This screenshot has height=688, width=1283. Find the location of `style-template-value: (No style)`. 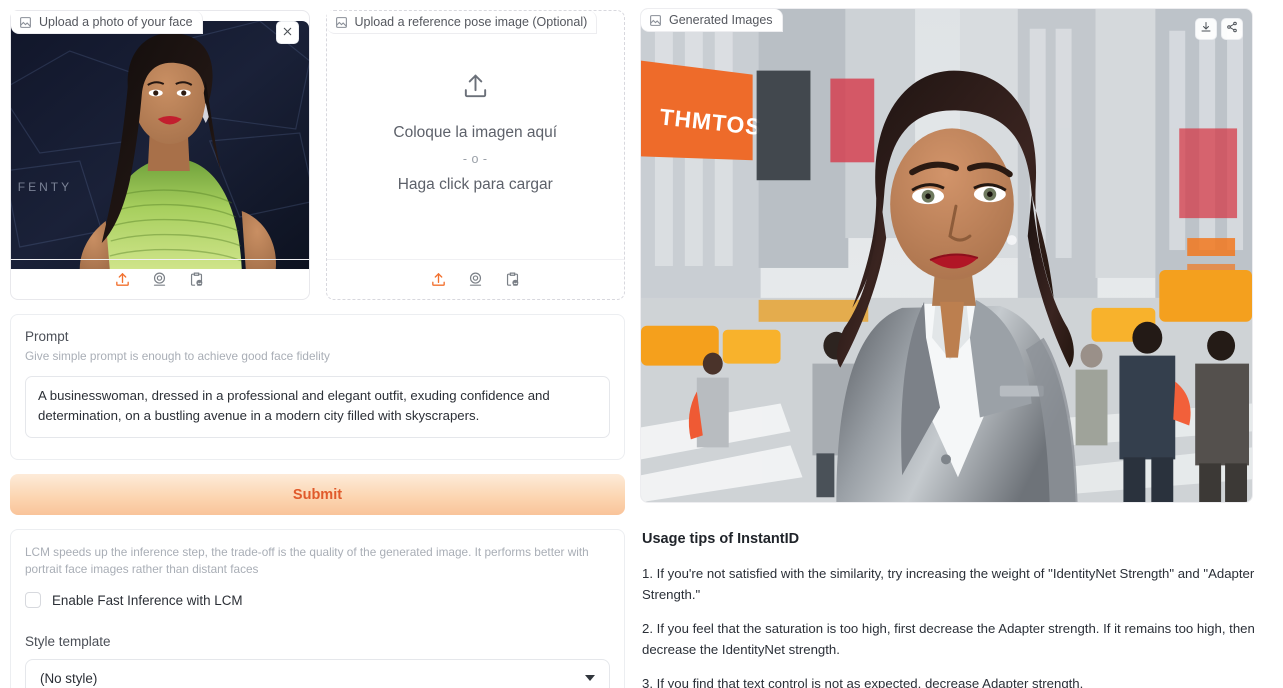

style-template-value: (No style) is located at coordinates (69, 678).